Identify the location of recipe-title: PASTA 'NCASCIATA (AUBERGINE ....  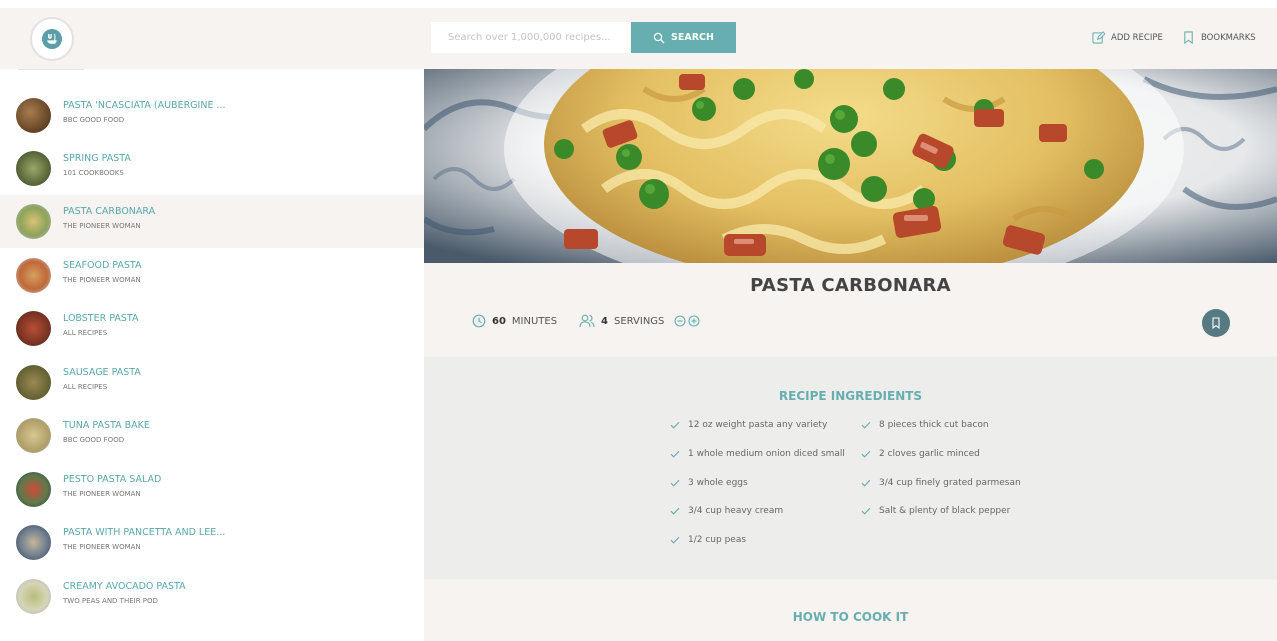
(144, 105).